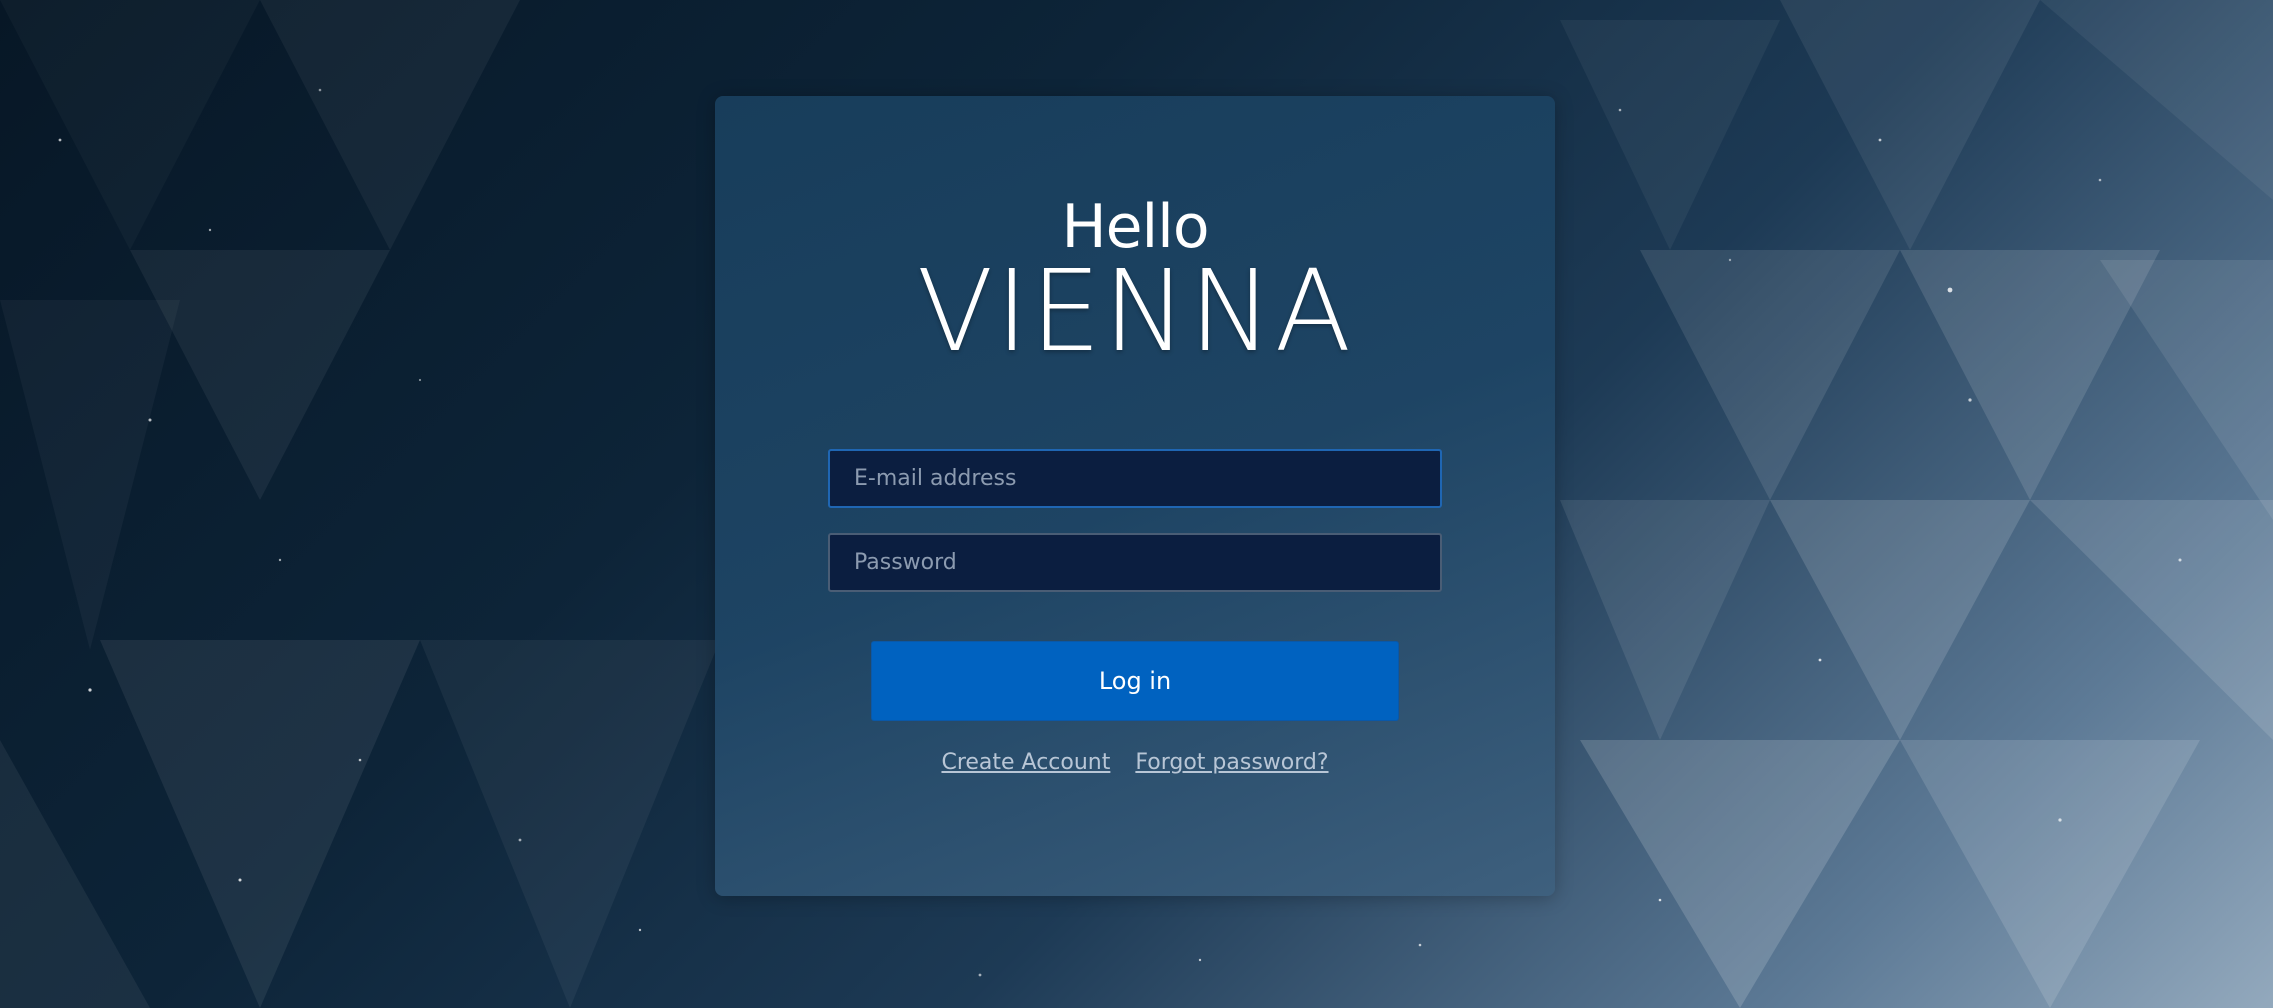 This screenshot has width=2273, height=1008. Describe the element at coordinates (1025, 762) in the screenshot. I see `create-account-link: Create Account` at that location.